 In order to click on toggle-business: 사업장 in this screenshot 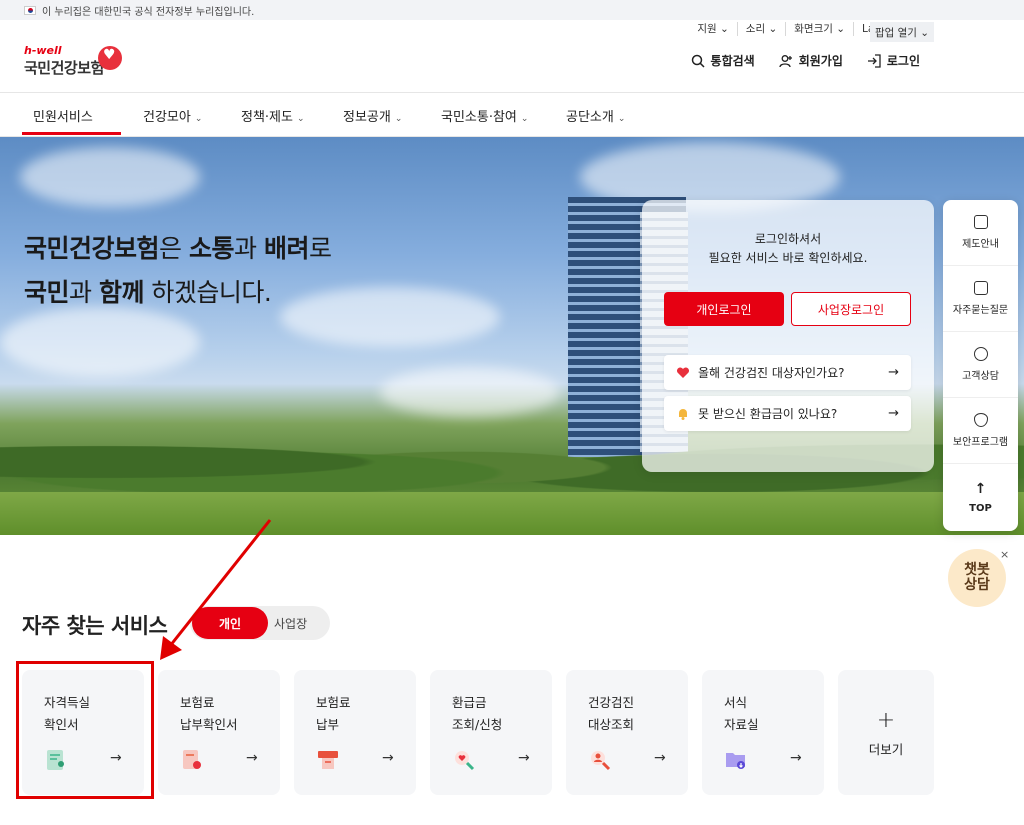, I will do `click(290, 623)`.